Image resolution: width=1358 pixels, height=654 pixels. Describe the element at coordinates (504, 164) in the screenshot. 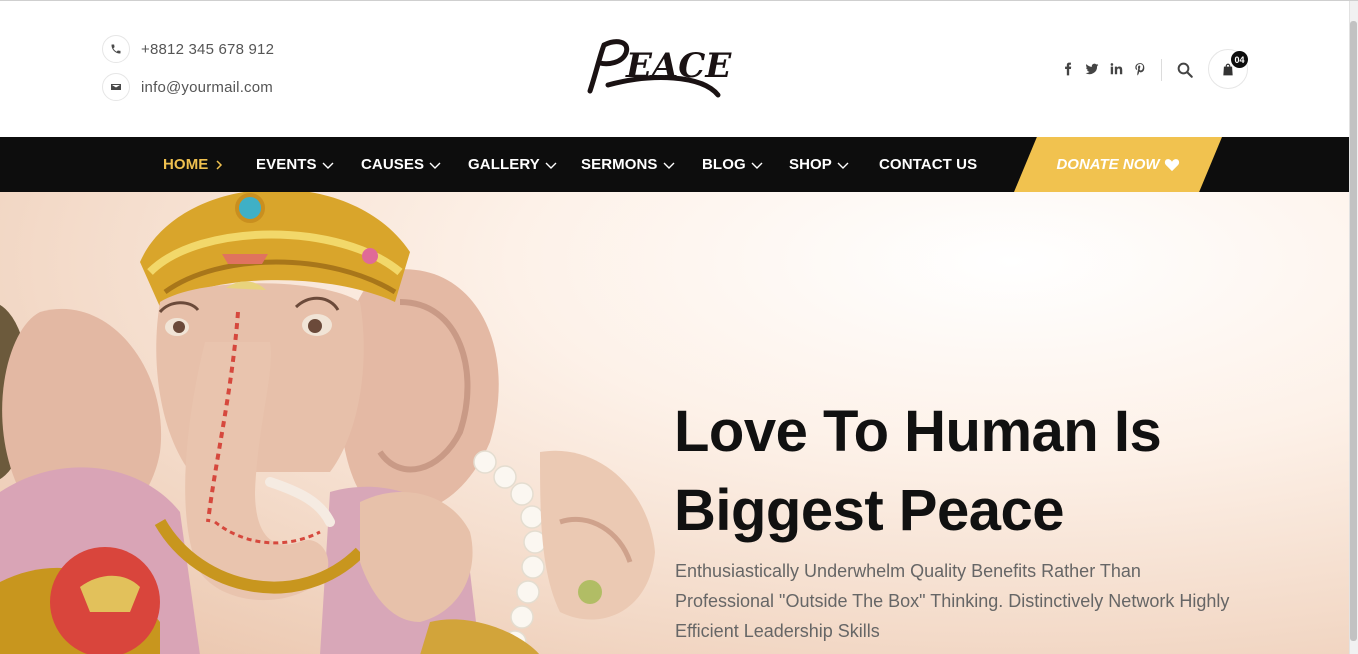

I see `nav-item-label: GALLERY` at that location.